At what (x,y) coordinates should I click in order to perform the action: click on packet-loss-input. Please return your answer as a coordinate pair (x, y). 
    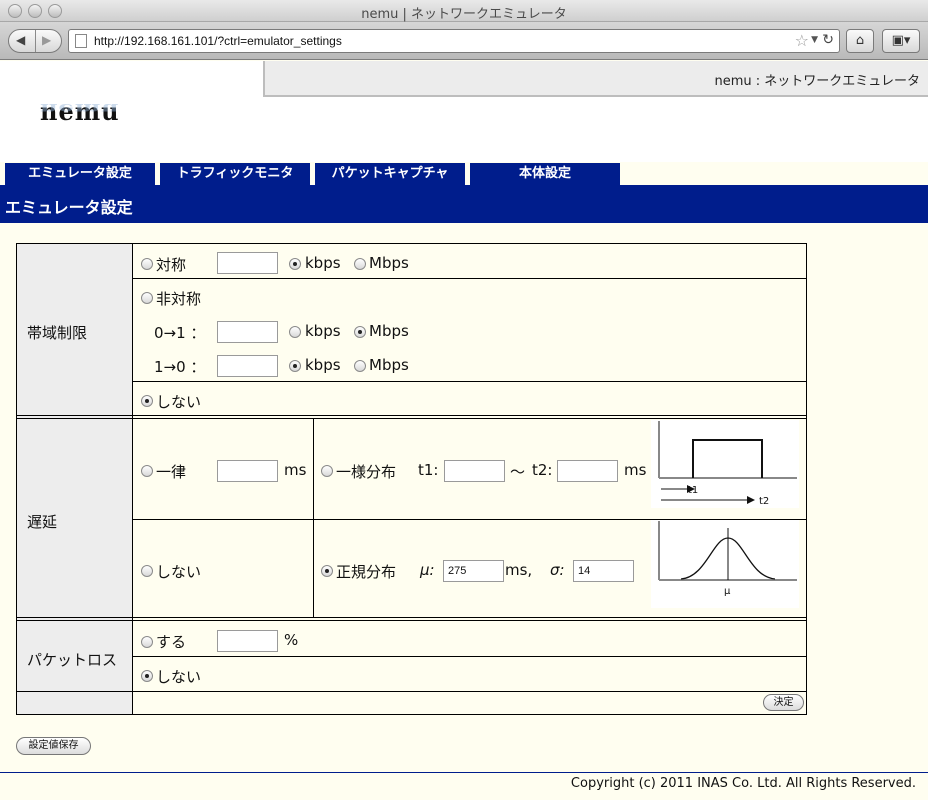
    Looking at the image, I should click on (247, 641).